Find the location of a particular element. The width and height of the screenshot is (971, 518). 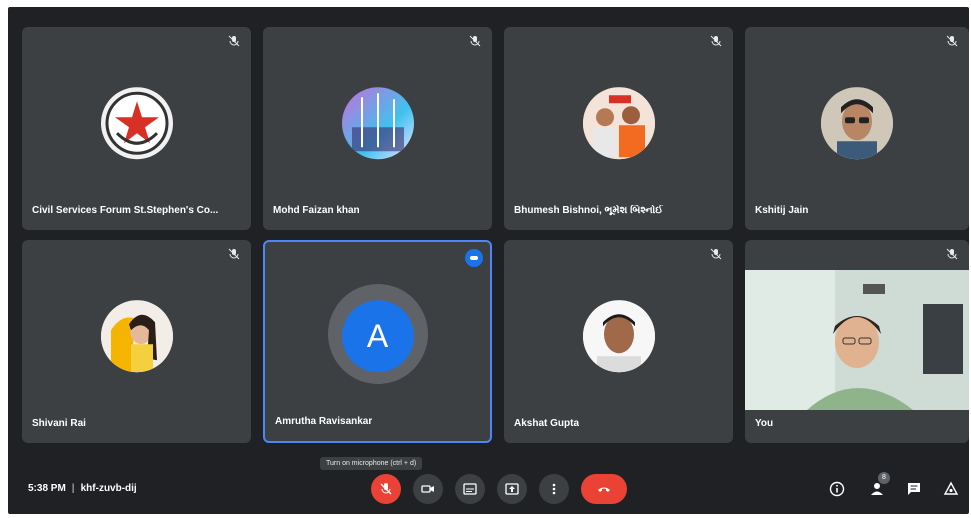

participant-tile: Bhumesh Bishnoi, ભૂમેશ બિશ્નોઈ is located at coordinates (618, 128).